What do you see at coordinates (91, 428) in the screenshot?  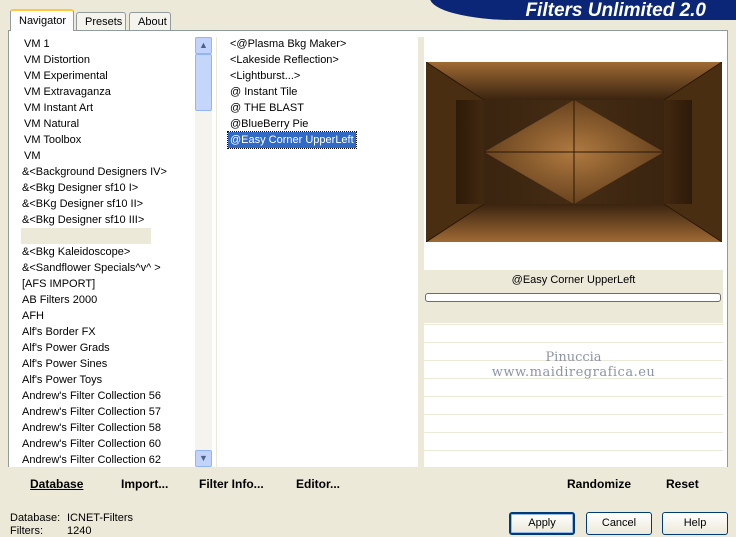 I see `category-item: Andrew's Filter Collection 58` at bounding box center [91, 428].